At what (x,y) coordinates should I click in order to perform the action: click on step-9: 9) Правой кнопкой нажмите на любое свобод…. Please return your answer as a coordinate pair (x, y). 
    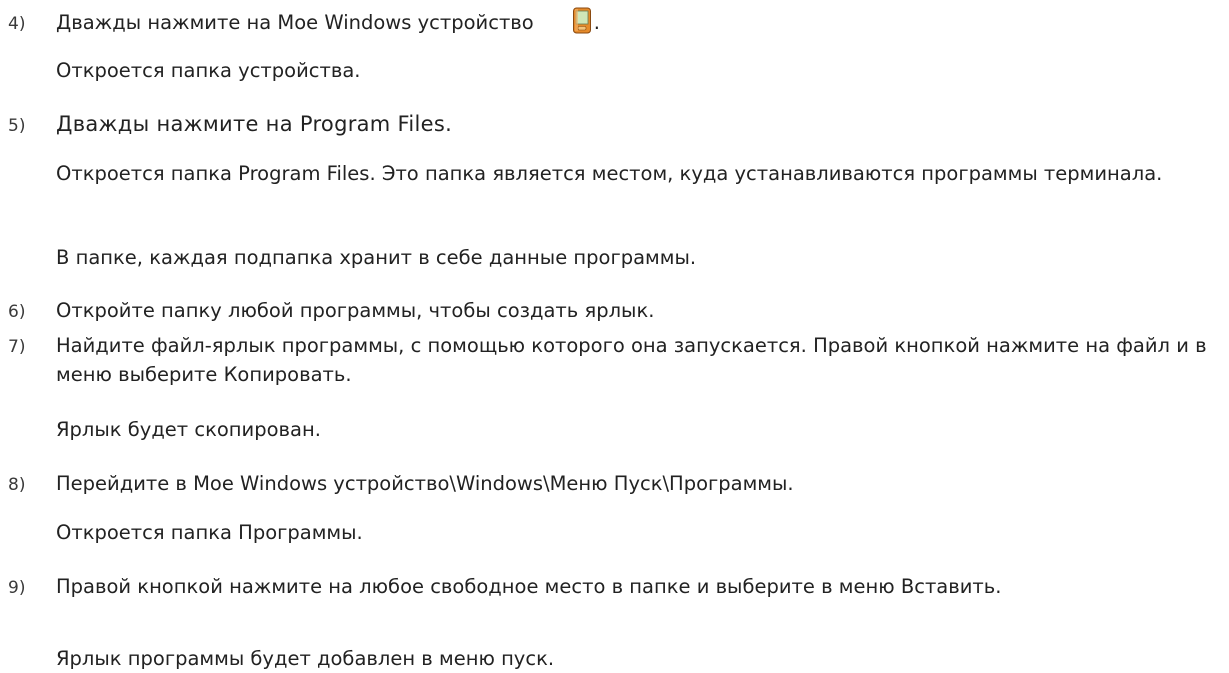
    Looking at the image, I should click on (614, 587).